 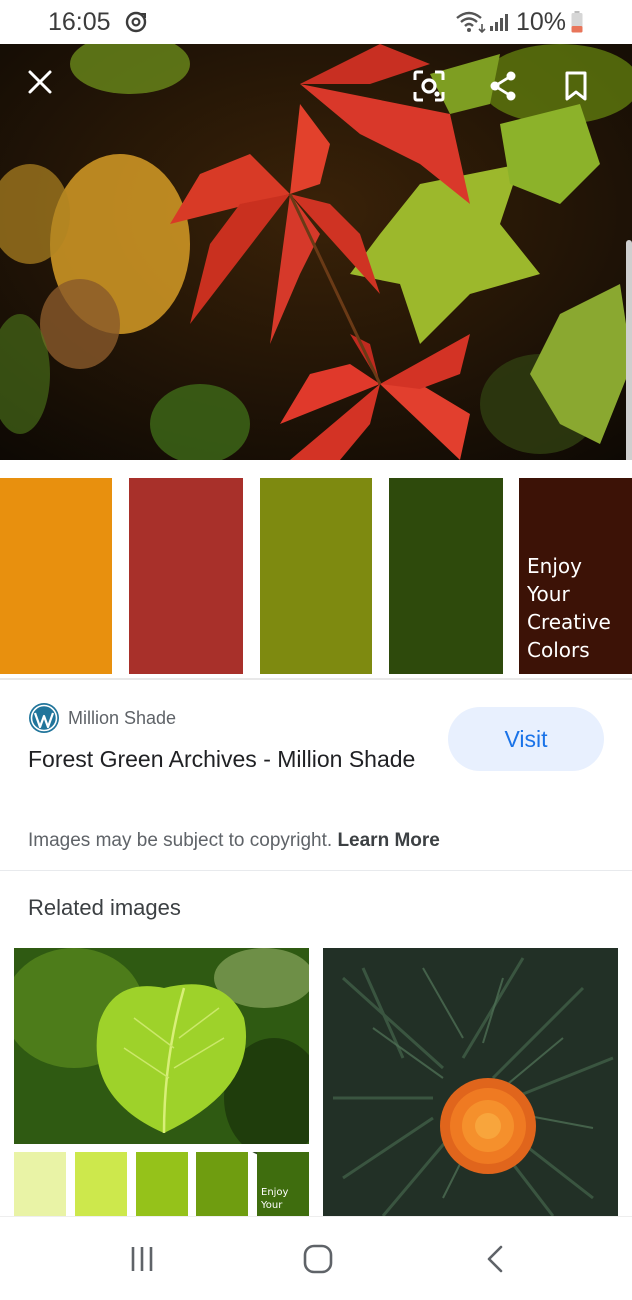 I want to click on signal-icon, so click(x=499, y=22).